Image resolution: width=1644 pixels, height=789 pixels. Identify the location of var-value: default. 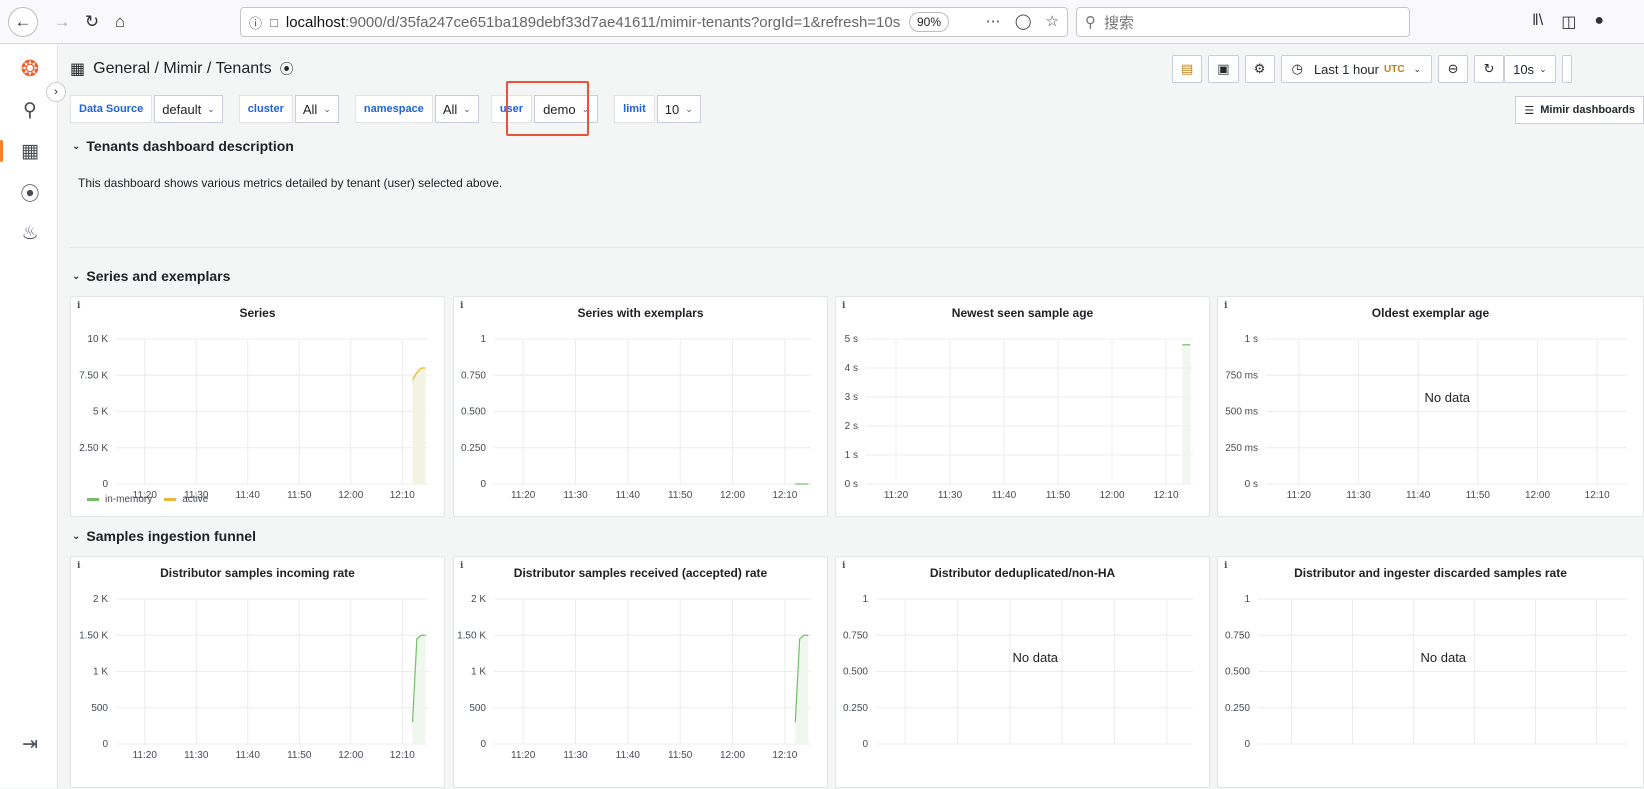
(182, 109).